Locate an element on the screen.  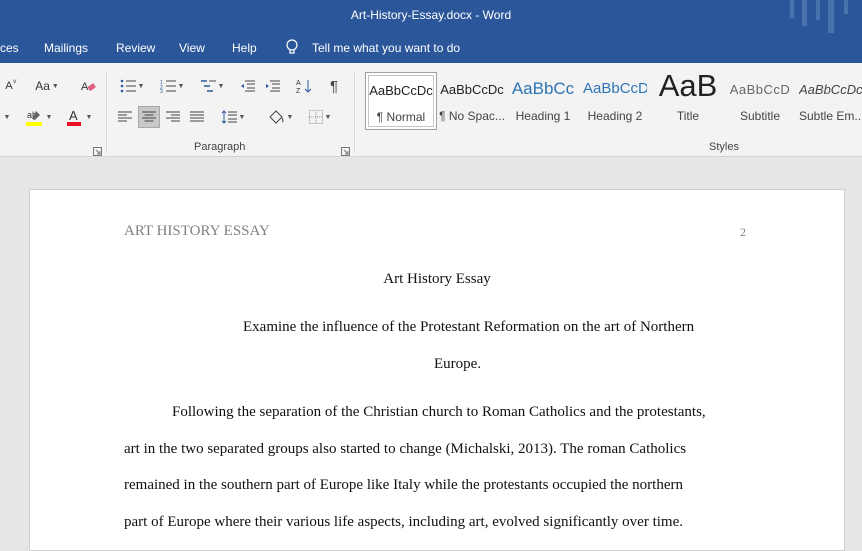
font-color-swatch is located at coordinates (73, 124).